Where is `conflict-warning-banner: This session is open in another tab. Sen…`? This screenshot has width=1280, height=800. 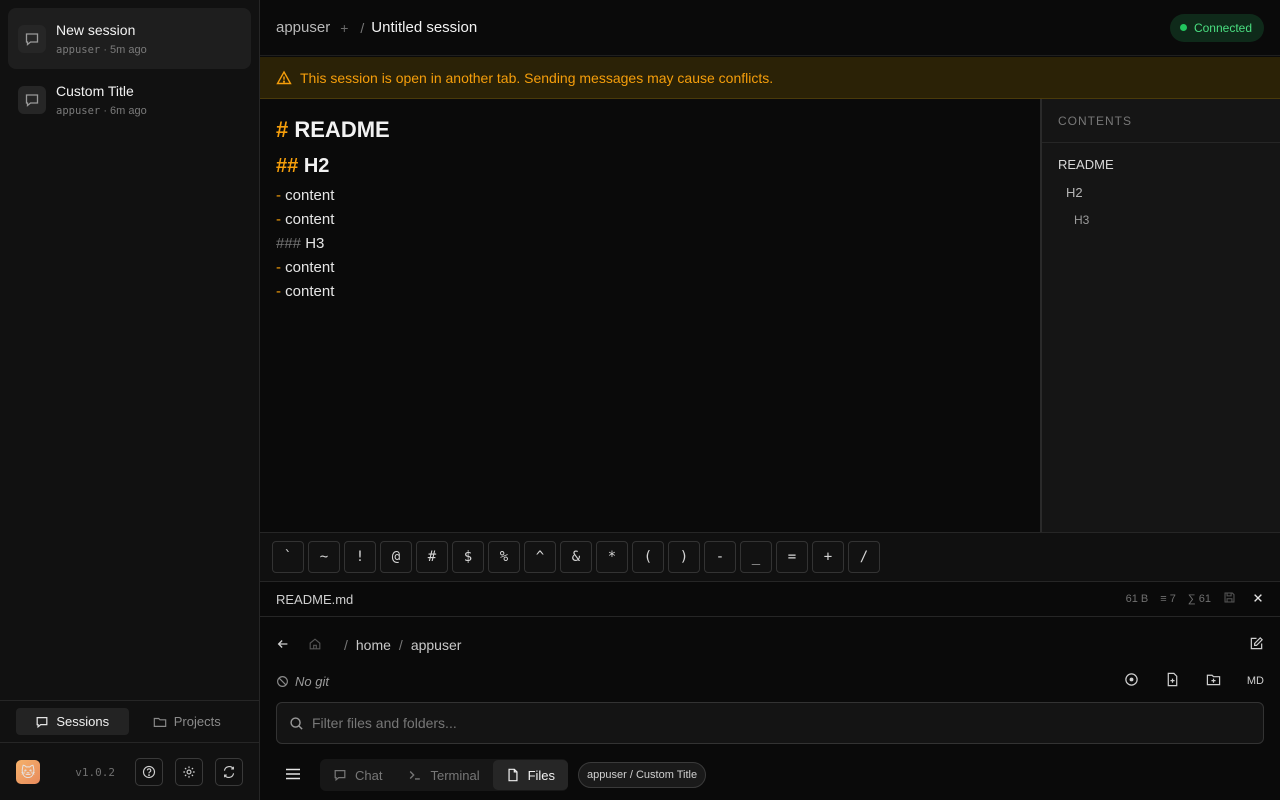
conflict-warning-banner: This session is open in another tab. Sen… is located at coordinates (770, 78).